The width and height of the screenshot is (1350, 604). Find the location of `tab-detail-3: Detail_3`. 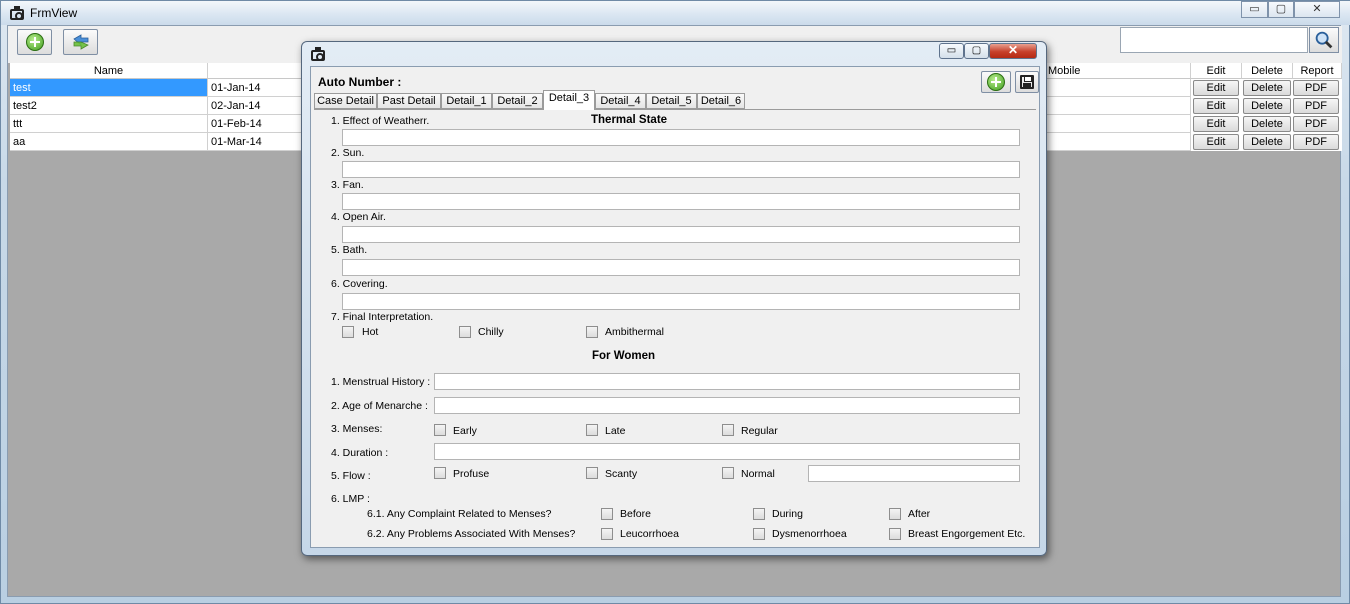

tab-detail-3: Detail_3 is located at coordinates (569, 100).